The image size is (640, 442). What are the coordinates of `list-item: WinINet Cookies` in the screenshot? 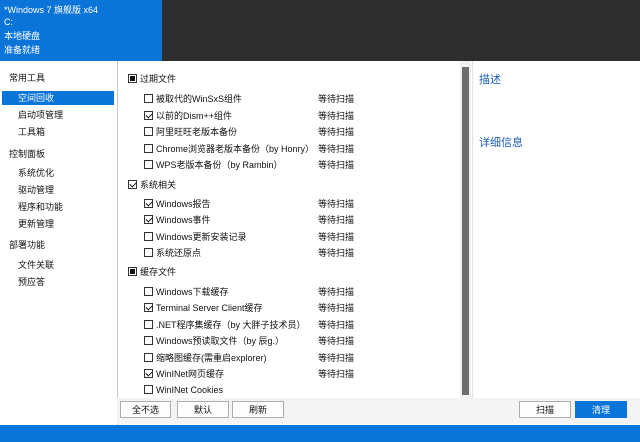 It's located at (288, 390).